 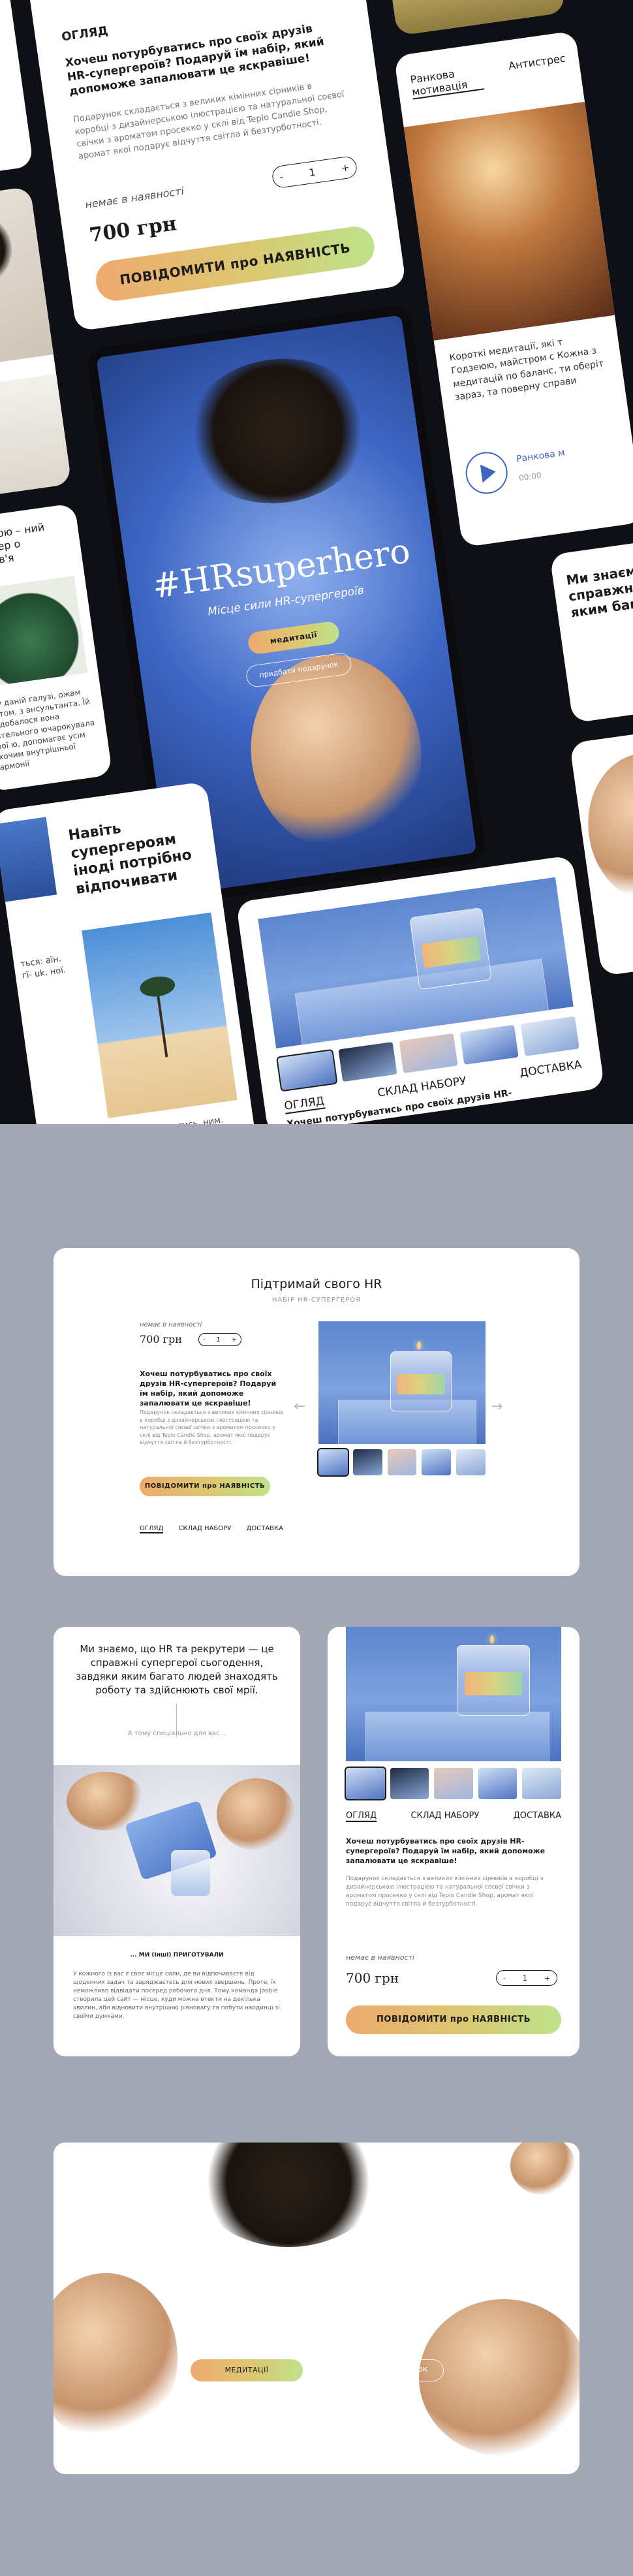 I want to click on mobile-thumbnails, so click(x=453, y=1784).